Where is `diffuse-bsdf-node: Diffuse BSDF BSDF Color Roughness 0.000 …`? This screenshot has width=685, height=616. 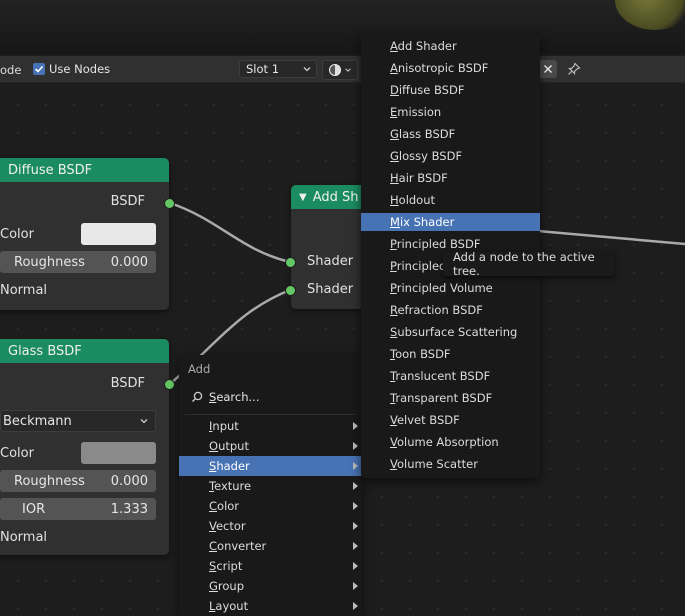
diffuse-bsdf-node: Diffuse BSDF BSDF Color Roughness 0.000 … is located at coordinates (87, 234).